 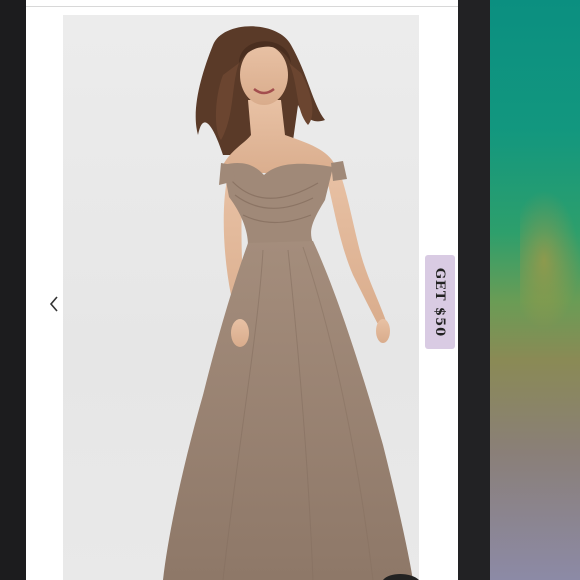 I want to click on chevron-left-icon, so click(x=53, y=304).